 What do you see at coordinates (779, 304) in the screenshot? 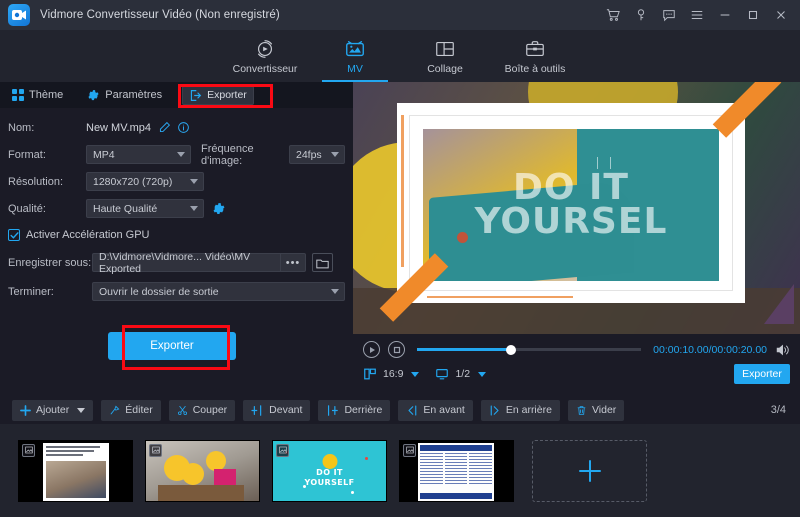
I see `preview-shape-right` at bounding box center [779, 304].